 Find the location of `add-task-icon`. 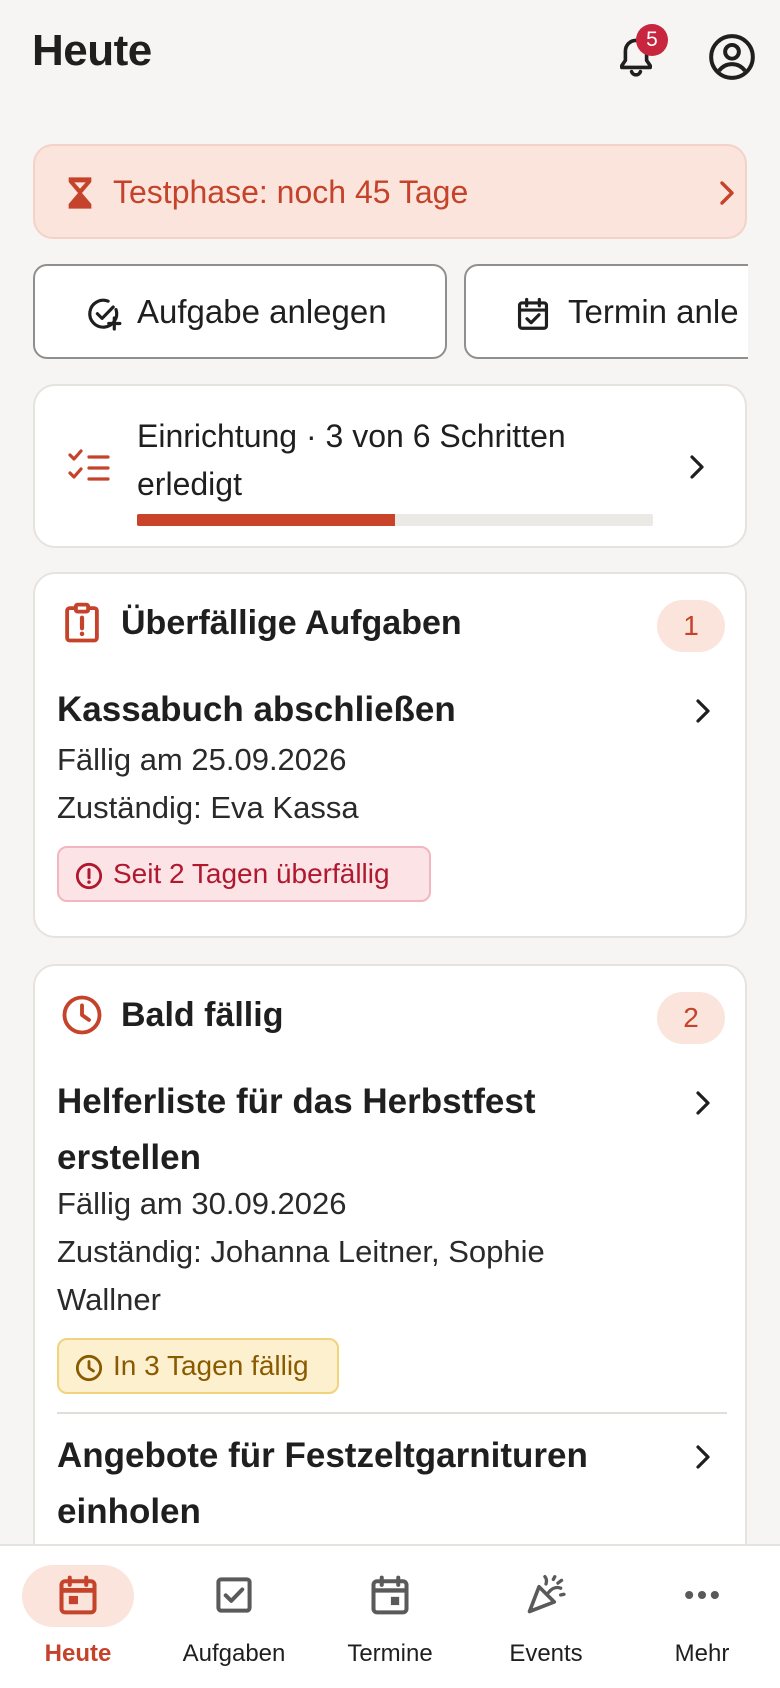

add-task-icon is located at coordinates (105, 314).